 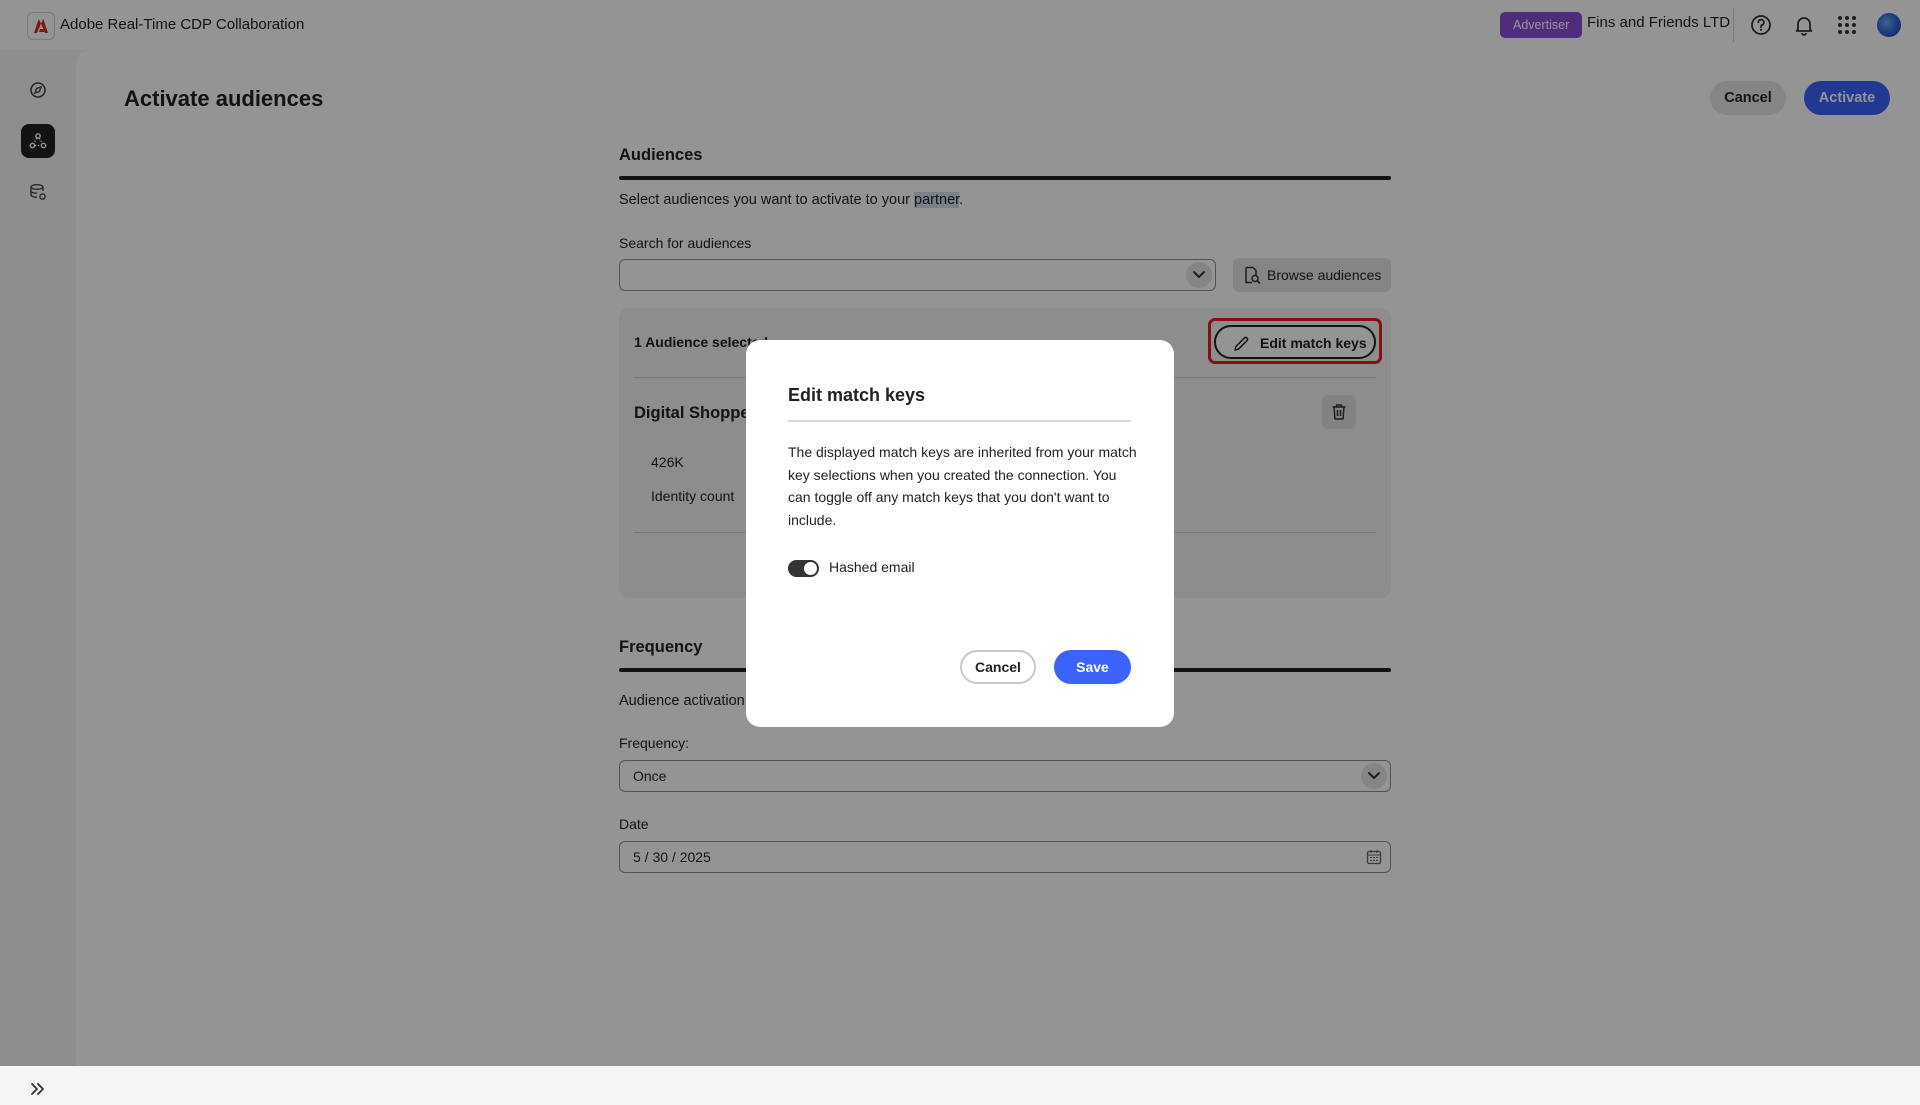 I want to click on dialog-divider, so click(x=959, y=421).